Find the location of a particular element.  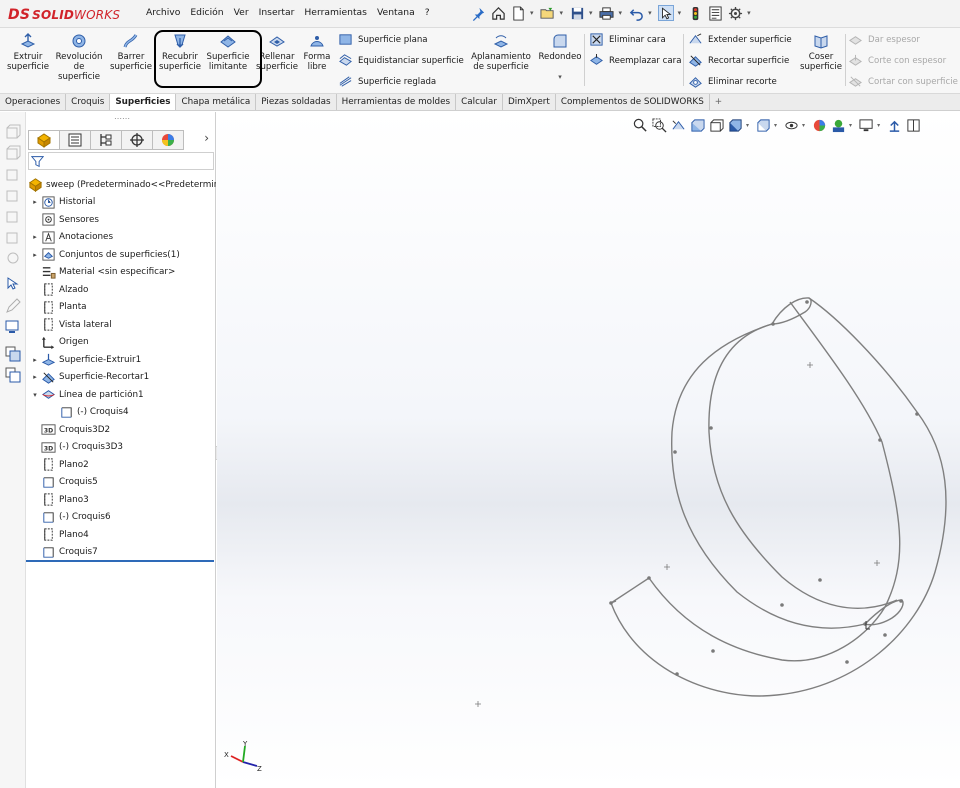

options-icon is located at coordinates (735, 13).